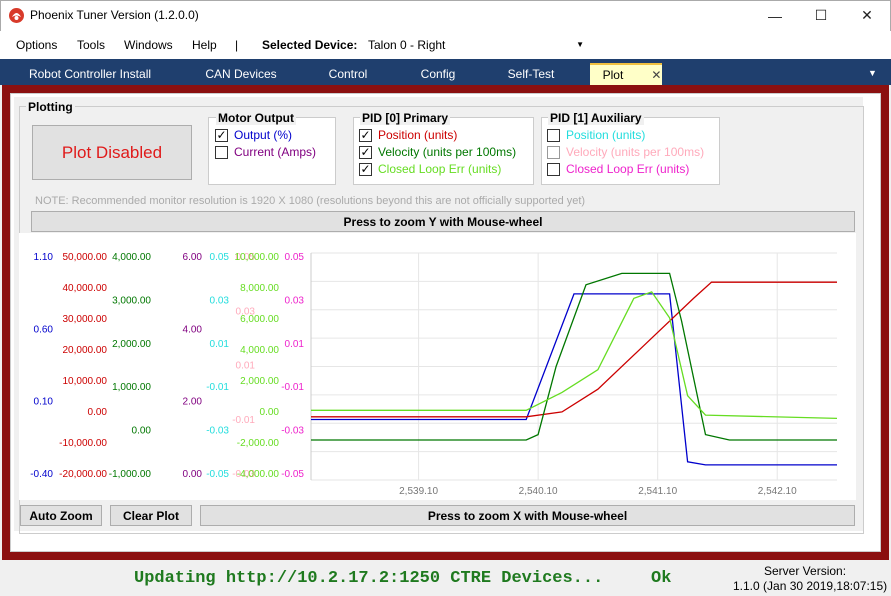 This screenshot has width=891, height=596. What do you see at coordinates (661, 578) in the screenshot?
I see `status-ok: Ok` at bounding box center [661, 578].